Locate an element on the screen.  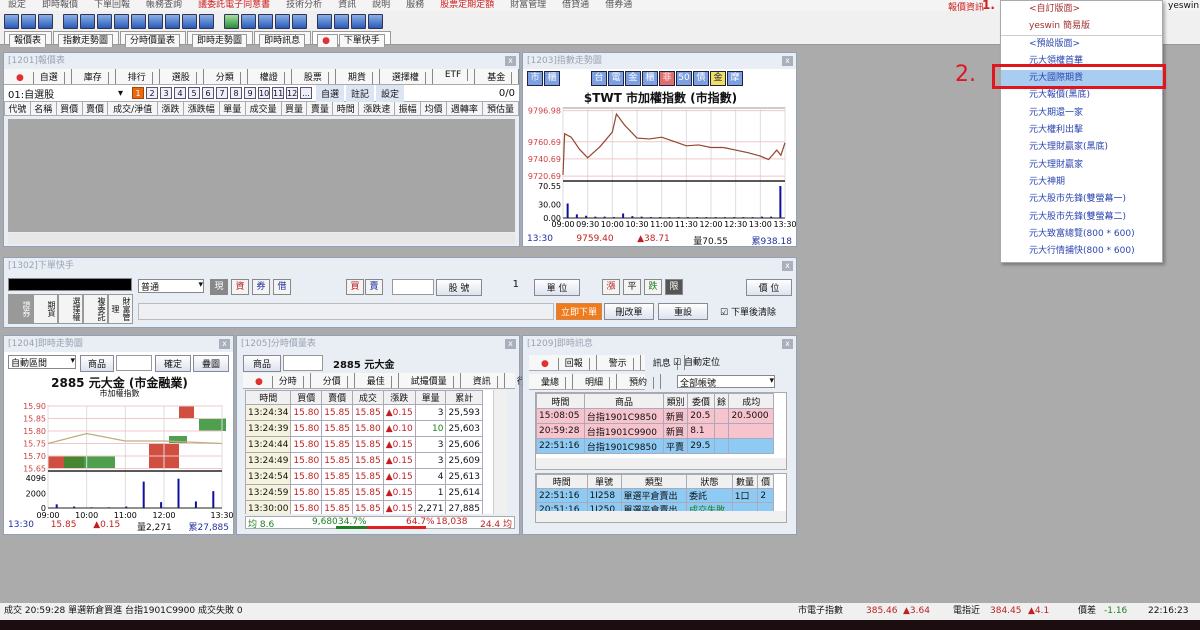
open-icon is located at coordinates (11, 21).